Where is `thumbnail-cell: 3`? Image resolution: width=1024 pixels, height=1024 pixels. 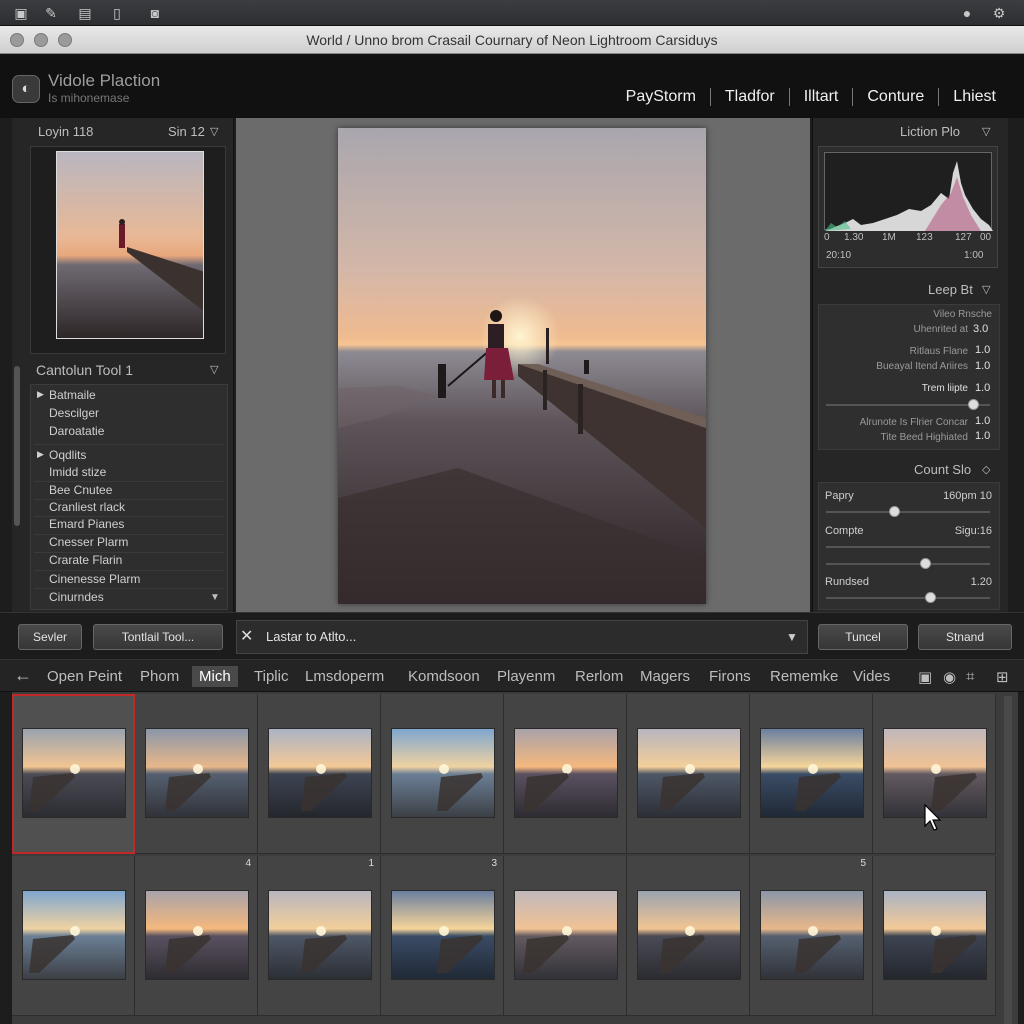 thumbnail-cell: 3 is located at coordinates (442, 936).